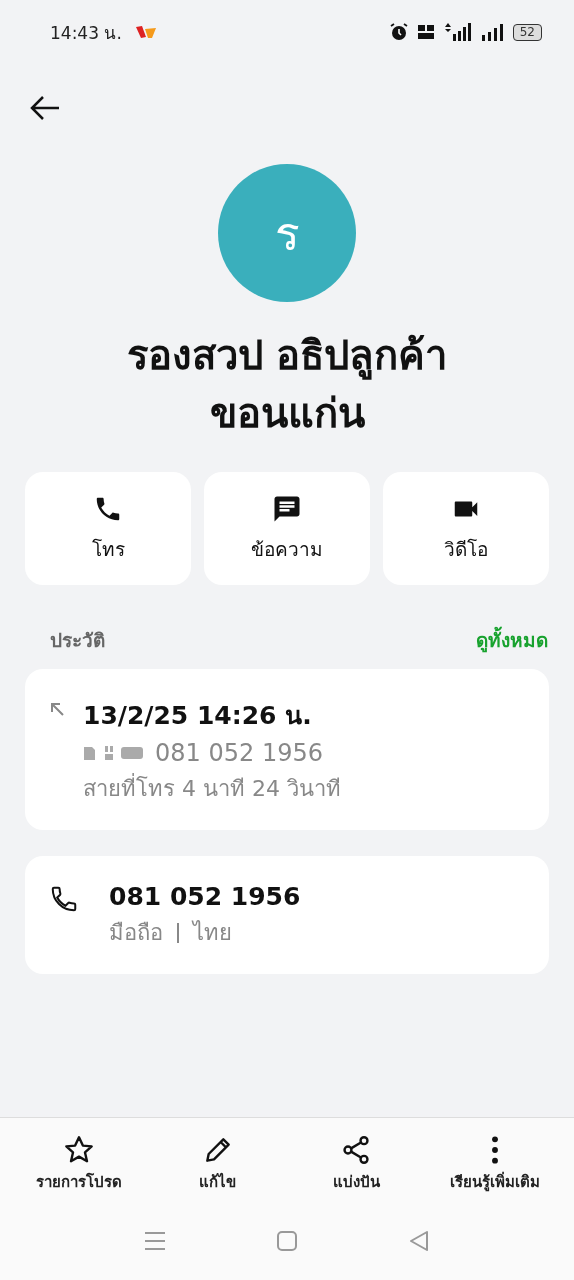  Describe the element at coordinates (398, 32) in the screenshot. I see `alarm-icon` at that location.